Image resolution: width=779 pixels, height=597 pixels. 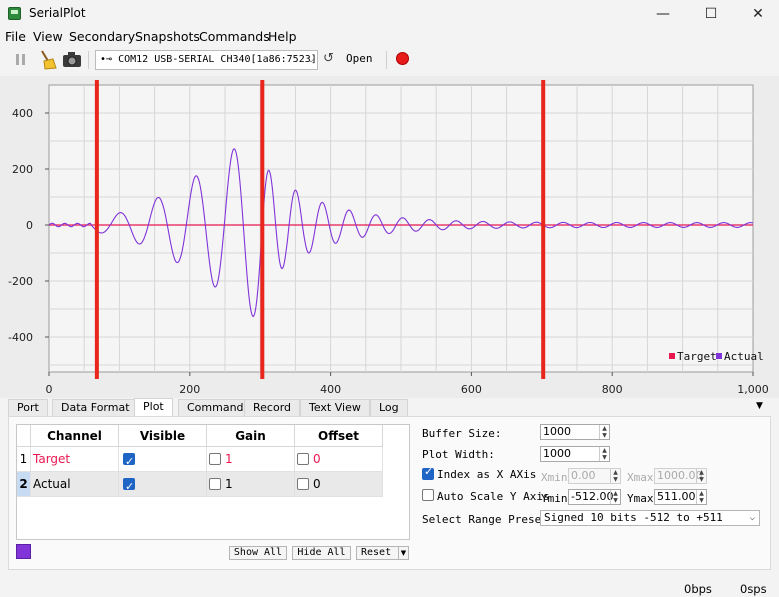 I want to click on y-tick-label: 200, so click(x=22, y=169).